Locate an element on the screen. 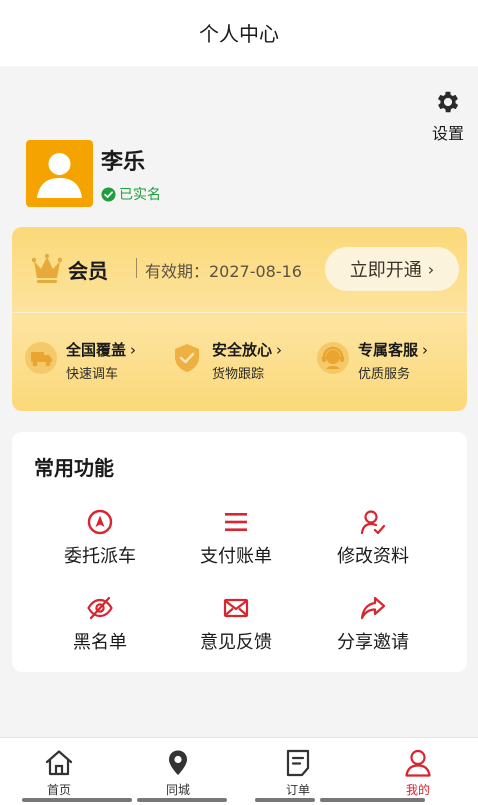  tab-label: 首页 is located at coordinates (58, 790).